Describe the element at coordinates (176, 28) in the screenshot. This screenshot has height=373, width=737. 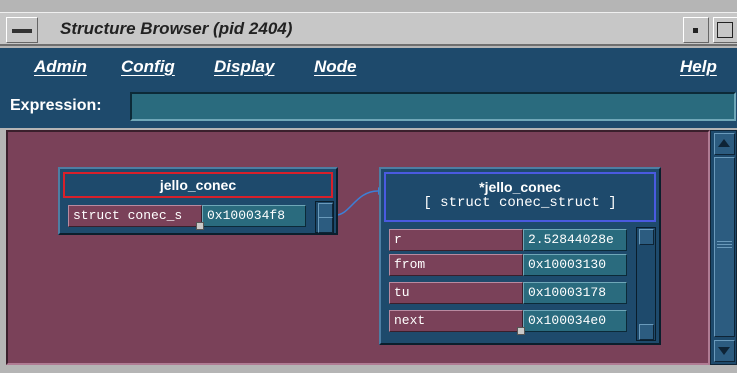
I see `window-title: Structure Browser (pid 2404)` at that location.